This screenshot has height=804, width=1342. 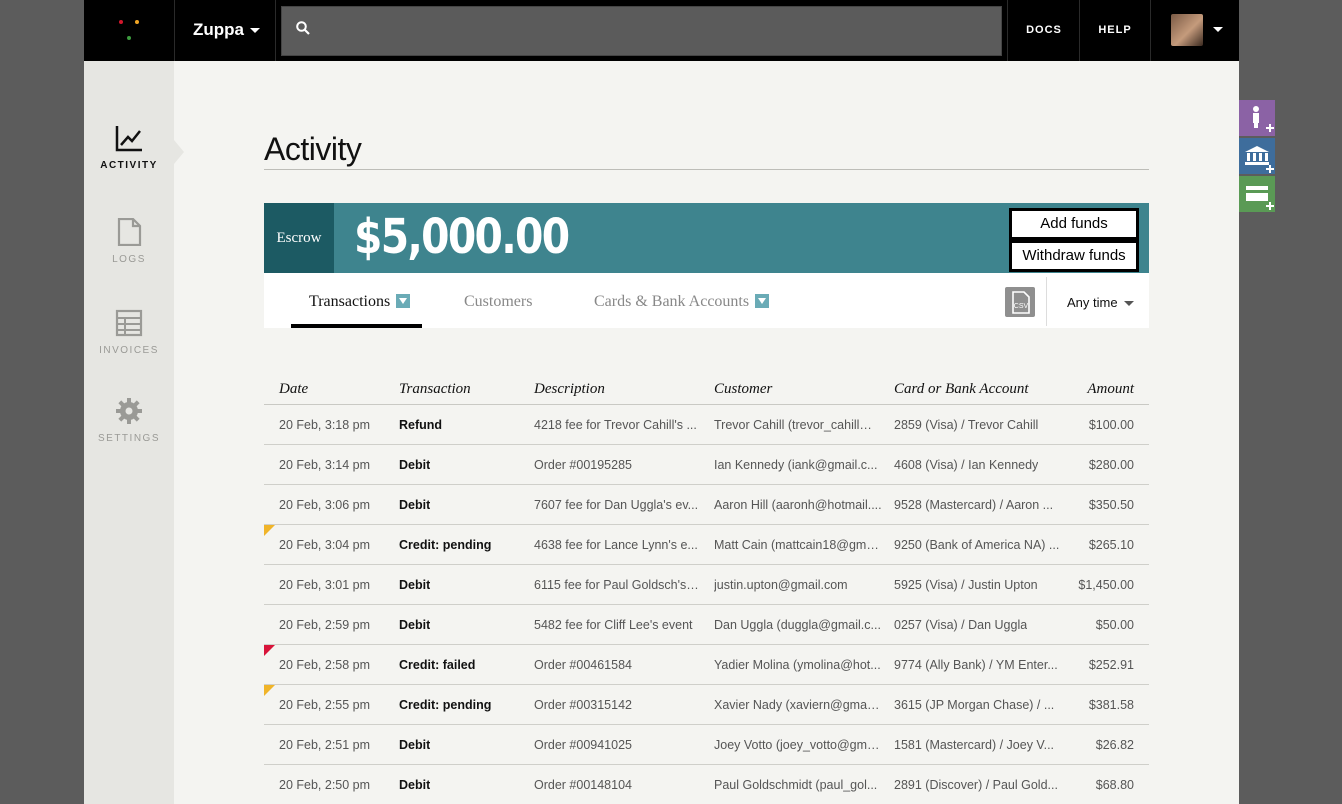 I want to click on cell-description: Order #00315142, so click(x=583, y=705).